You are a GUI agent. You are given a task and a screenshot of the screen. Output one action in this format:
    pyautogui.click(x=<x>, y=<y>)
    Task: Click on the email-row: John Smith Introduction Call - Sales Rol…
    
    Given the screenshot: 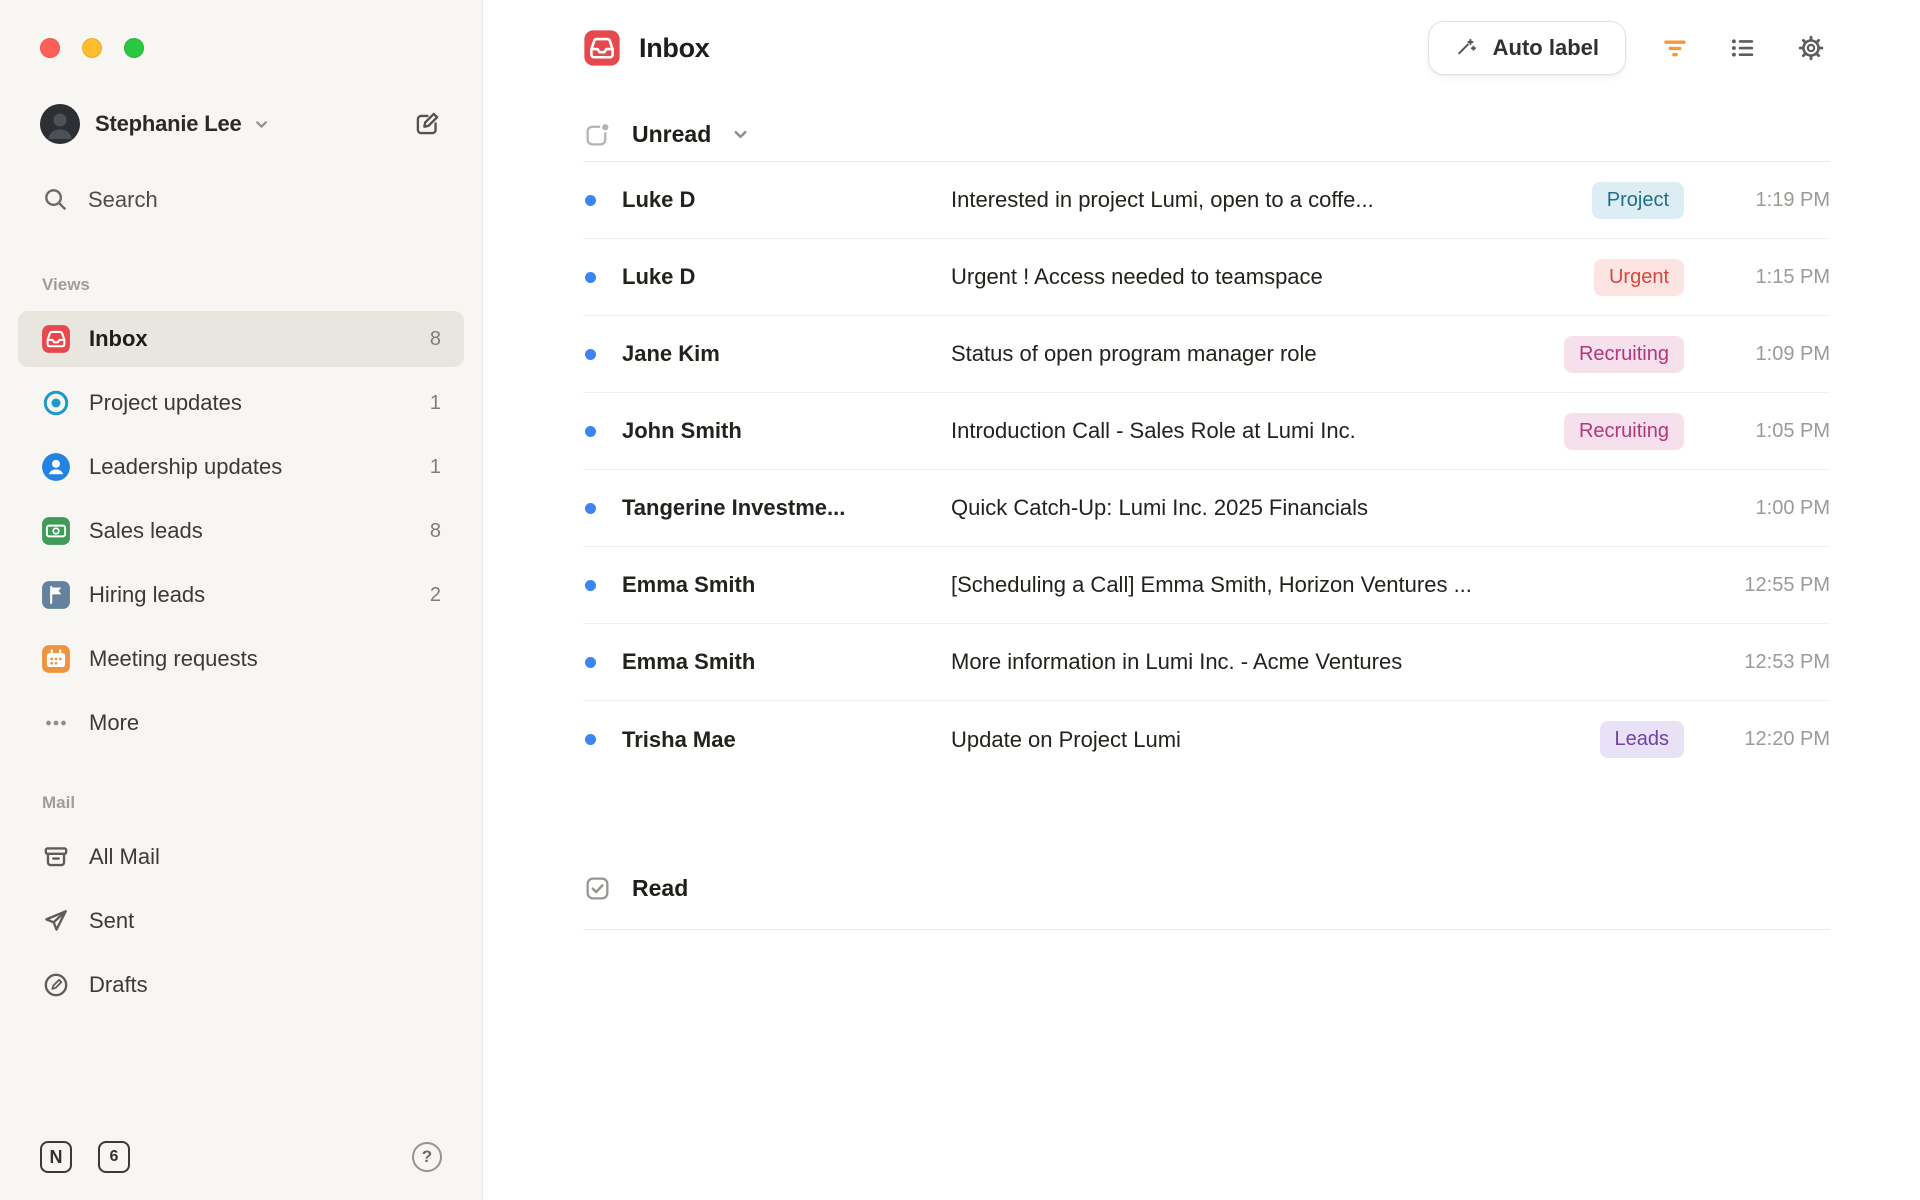 What is the action you would take?
    pyautogui.click(x=1206, y=431)
    